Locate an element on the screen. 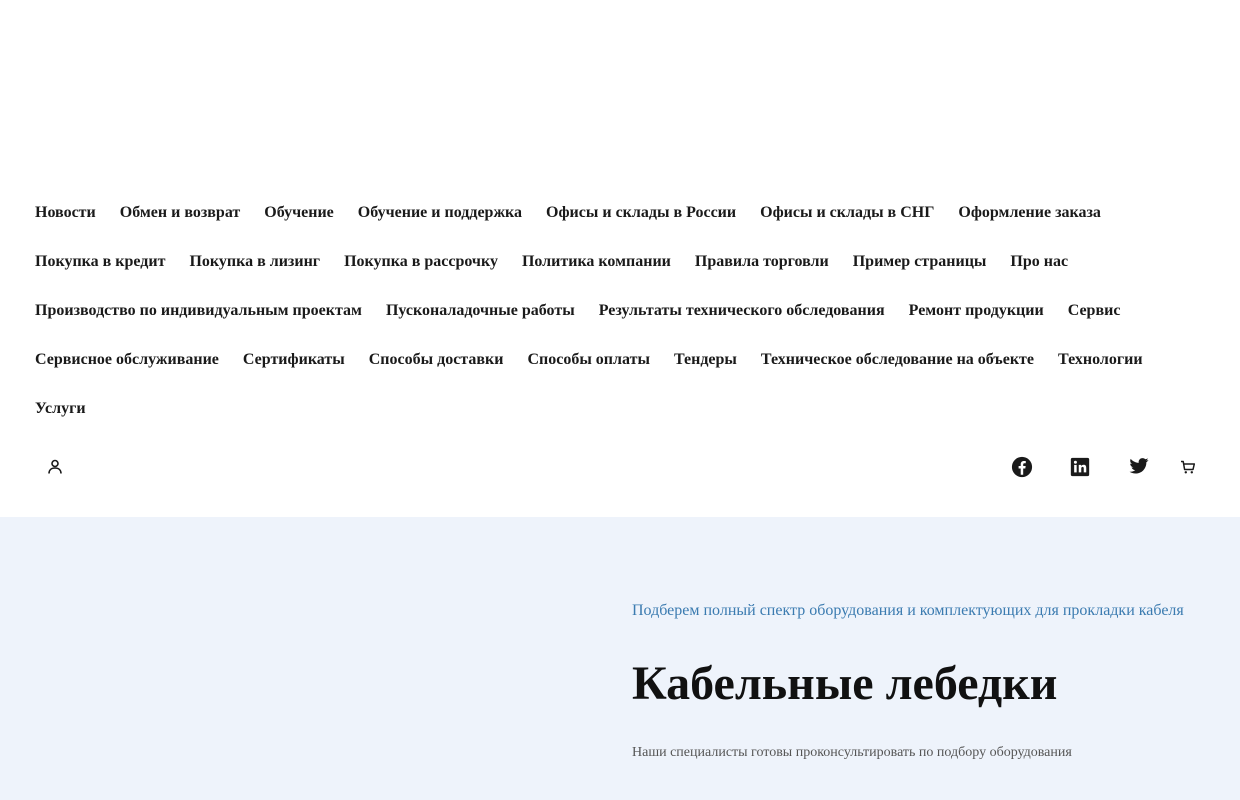  nav-link: Услуги is located at coordinates (60, 413).